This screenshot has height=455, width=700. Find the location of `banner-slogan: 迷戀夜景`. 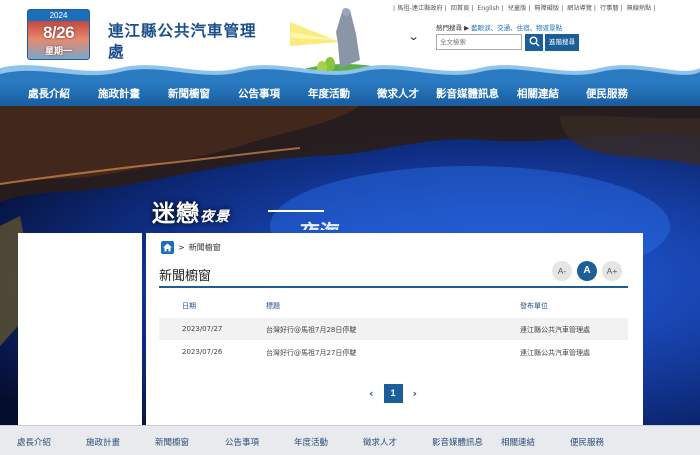

banner-slogan: 迷戀夜景 is located at coordinates (191, 211).